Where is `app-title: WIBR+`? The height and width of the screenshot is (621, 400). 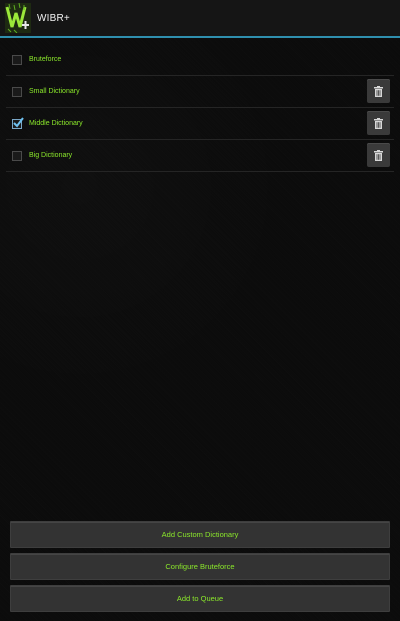
app-title: WIBR+ is located at coordinates (53, 18).